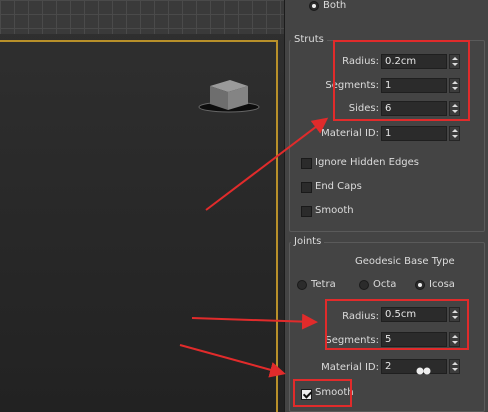 Image resolution: width=488 pixels, height=412 pixels. What do you see at coordinates (364, 285) in the screenshot?
I see `octa-radio` at bounding box center [364, 285].